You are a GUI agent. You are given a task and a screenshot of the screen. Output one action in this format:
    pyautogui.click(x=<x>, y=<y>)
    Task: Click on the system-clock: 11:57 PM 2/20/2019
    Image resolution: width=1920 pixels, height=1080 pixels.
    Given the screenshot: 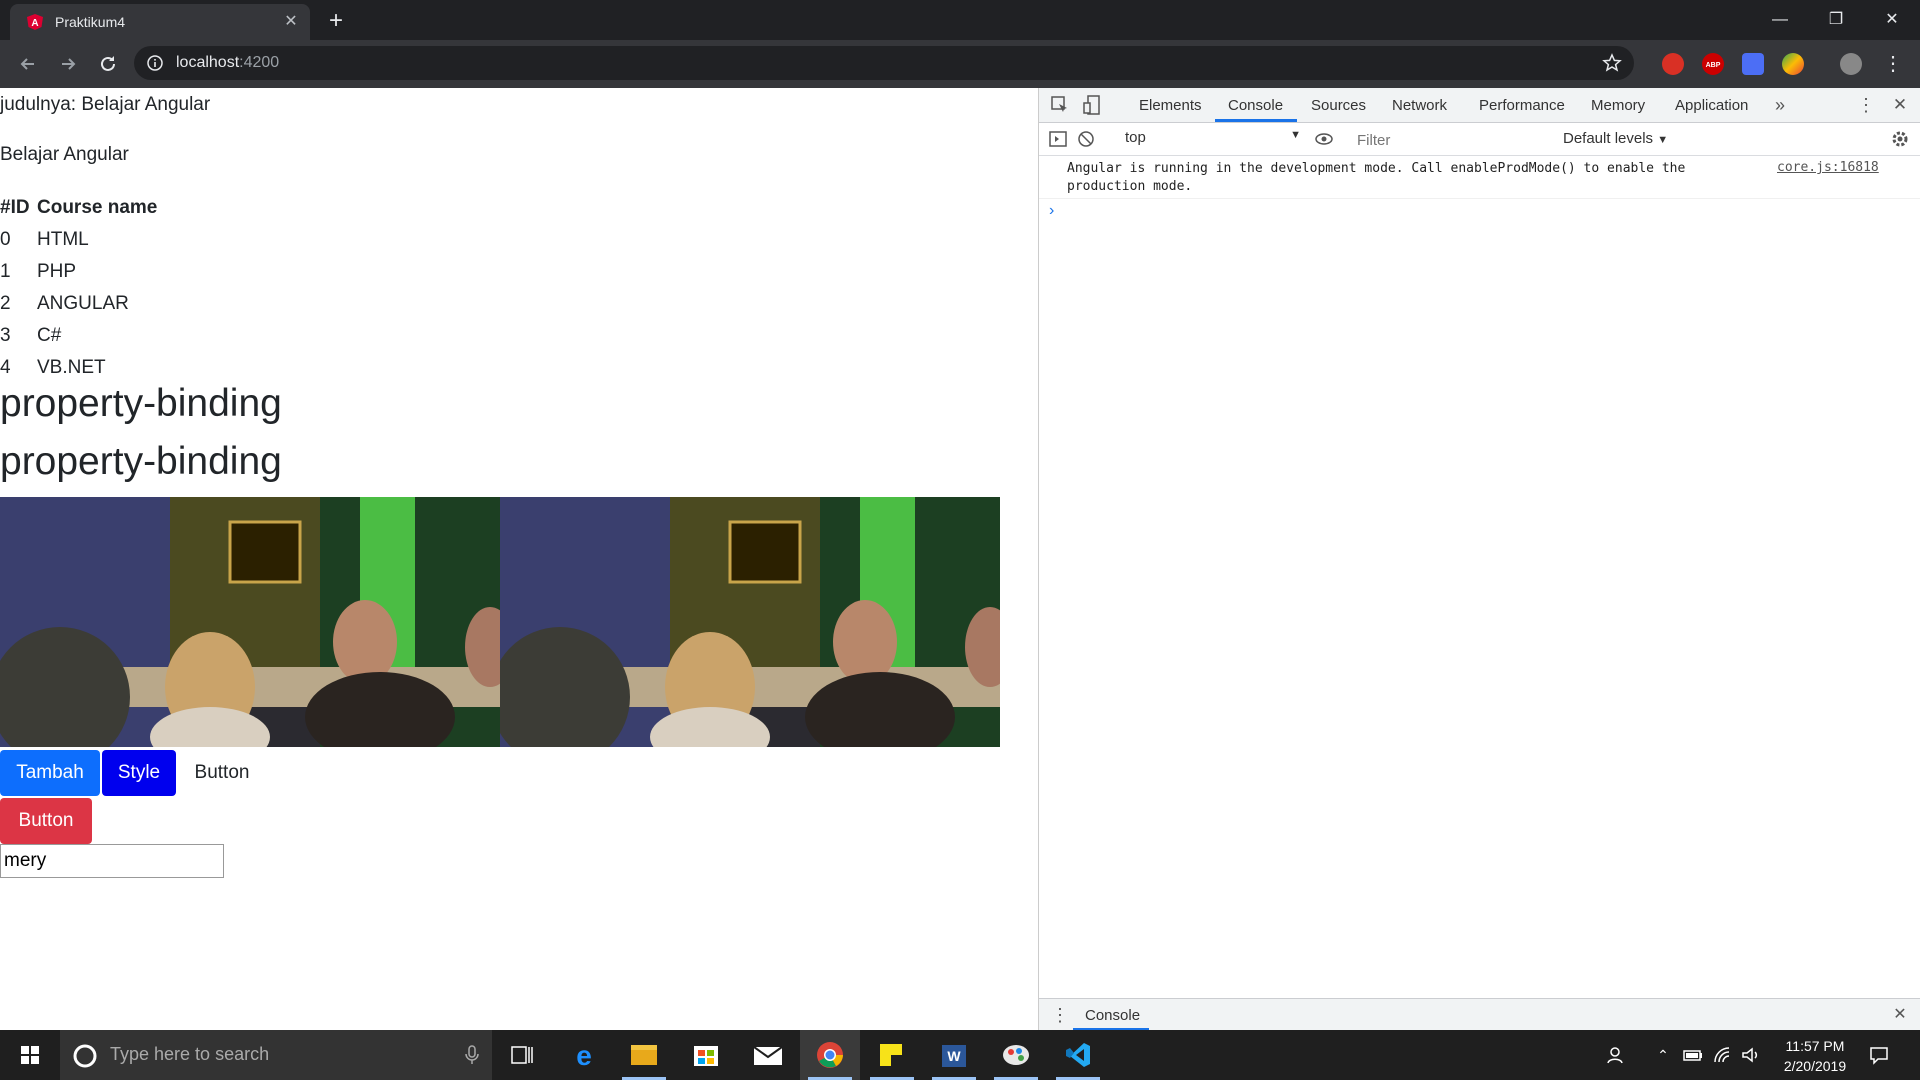 What is the action you would take?
    pyautogui.click(x=1815, y=1056)
    